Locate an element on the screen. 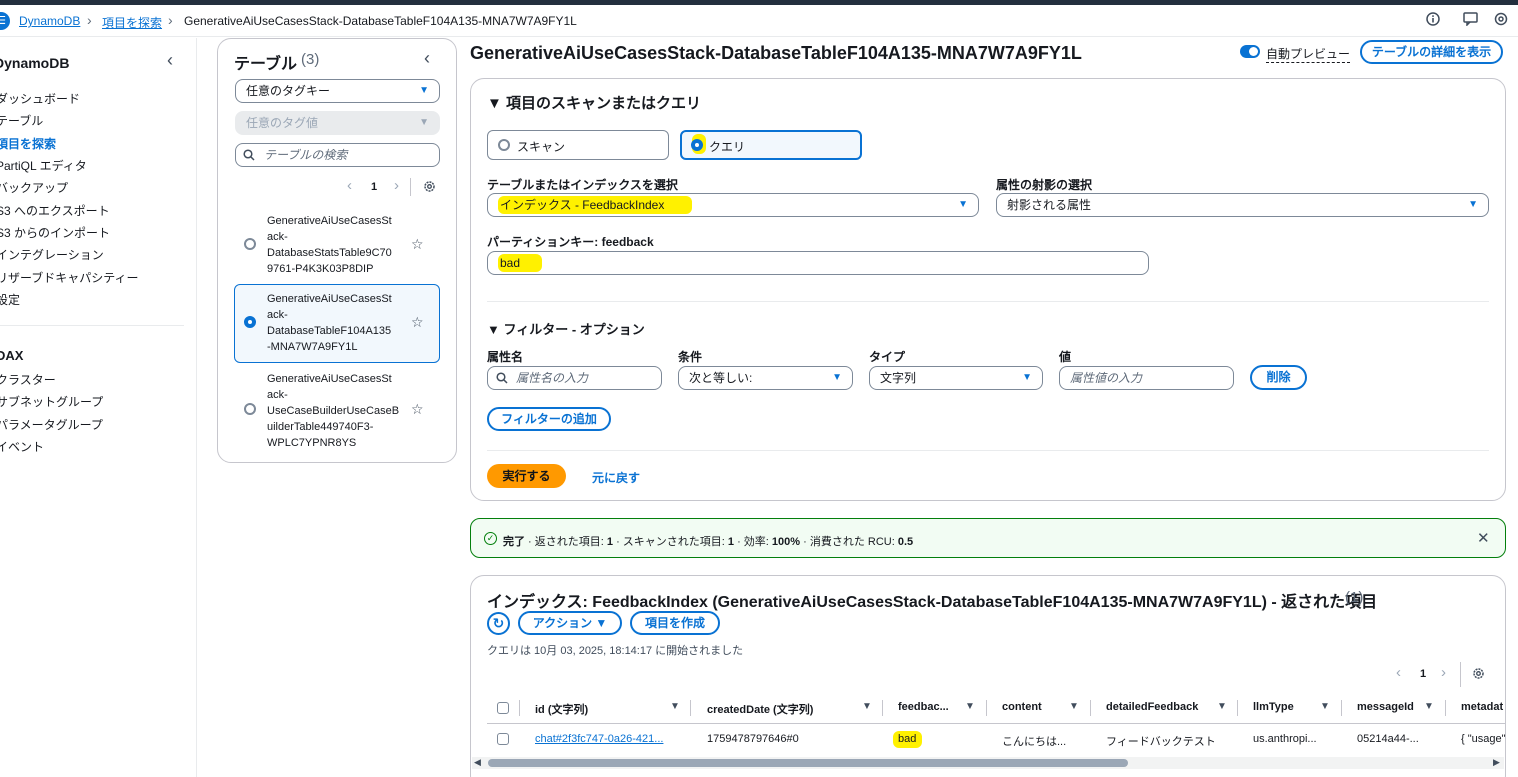  scroll-right-icon: ▶ is located at coordinates (1496, 762).